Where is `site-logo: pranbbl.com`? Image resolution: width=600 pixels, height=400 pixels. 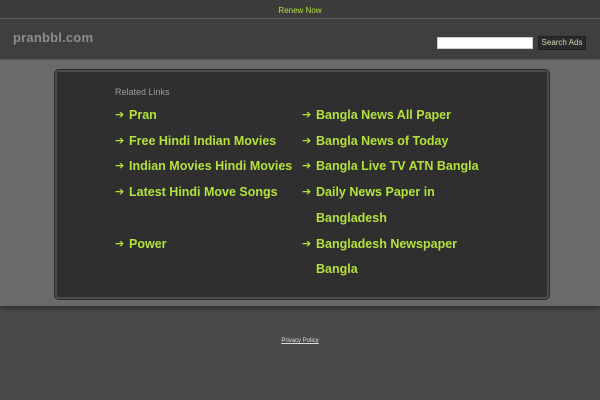 site-logo: pranbbl.com is located at coordinates (53, 37).